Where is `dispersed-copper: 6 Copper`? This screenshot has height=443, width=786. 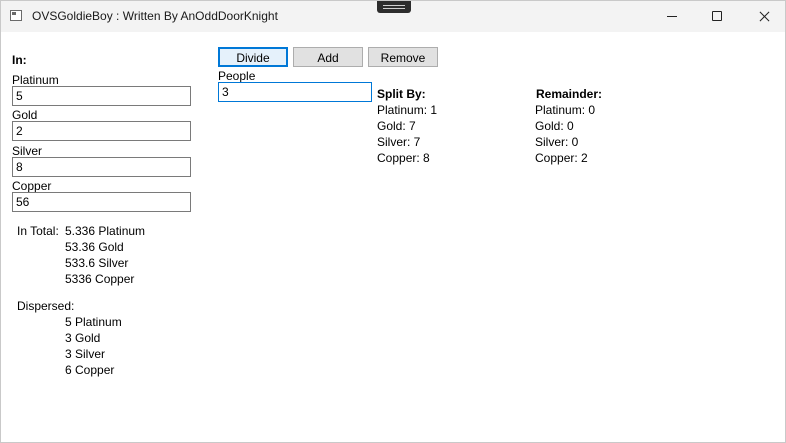
dispersed-copper: 6 Copper is located at coordinates (90, 370).